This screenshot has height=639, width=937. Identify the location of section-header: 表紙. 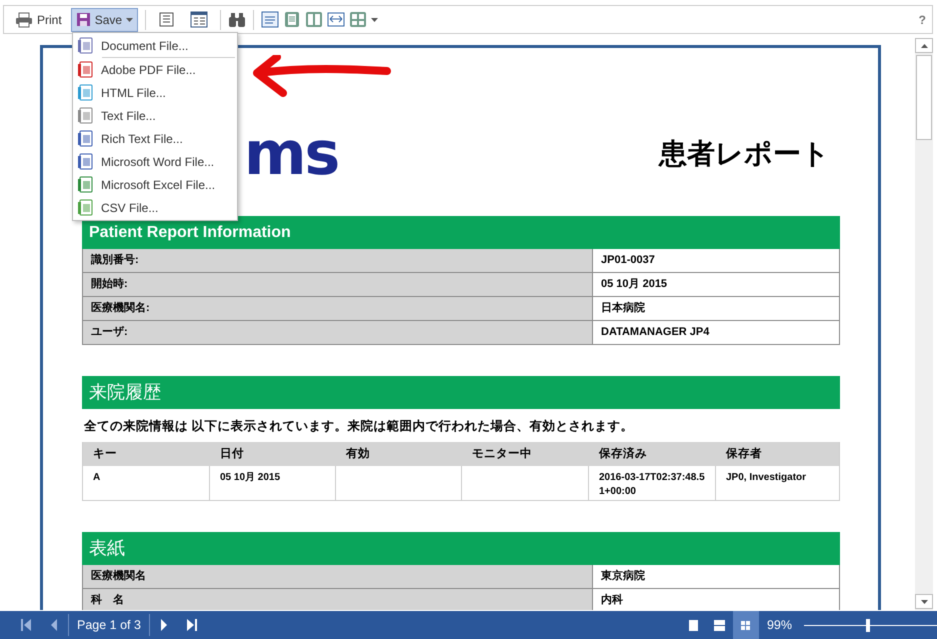
(461, 548).